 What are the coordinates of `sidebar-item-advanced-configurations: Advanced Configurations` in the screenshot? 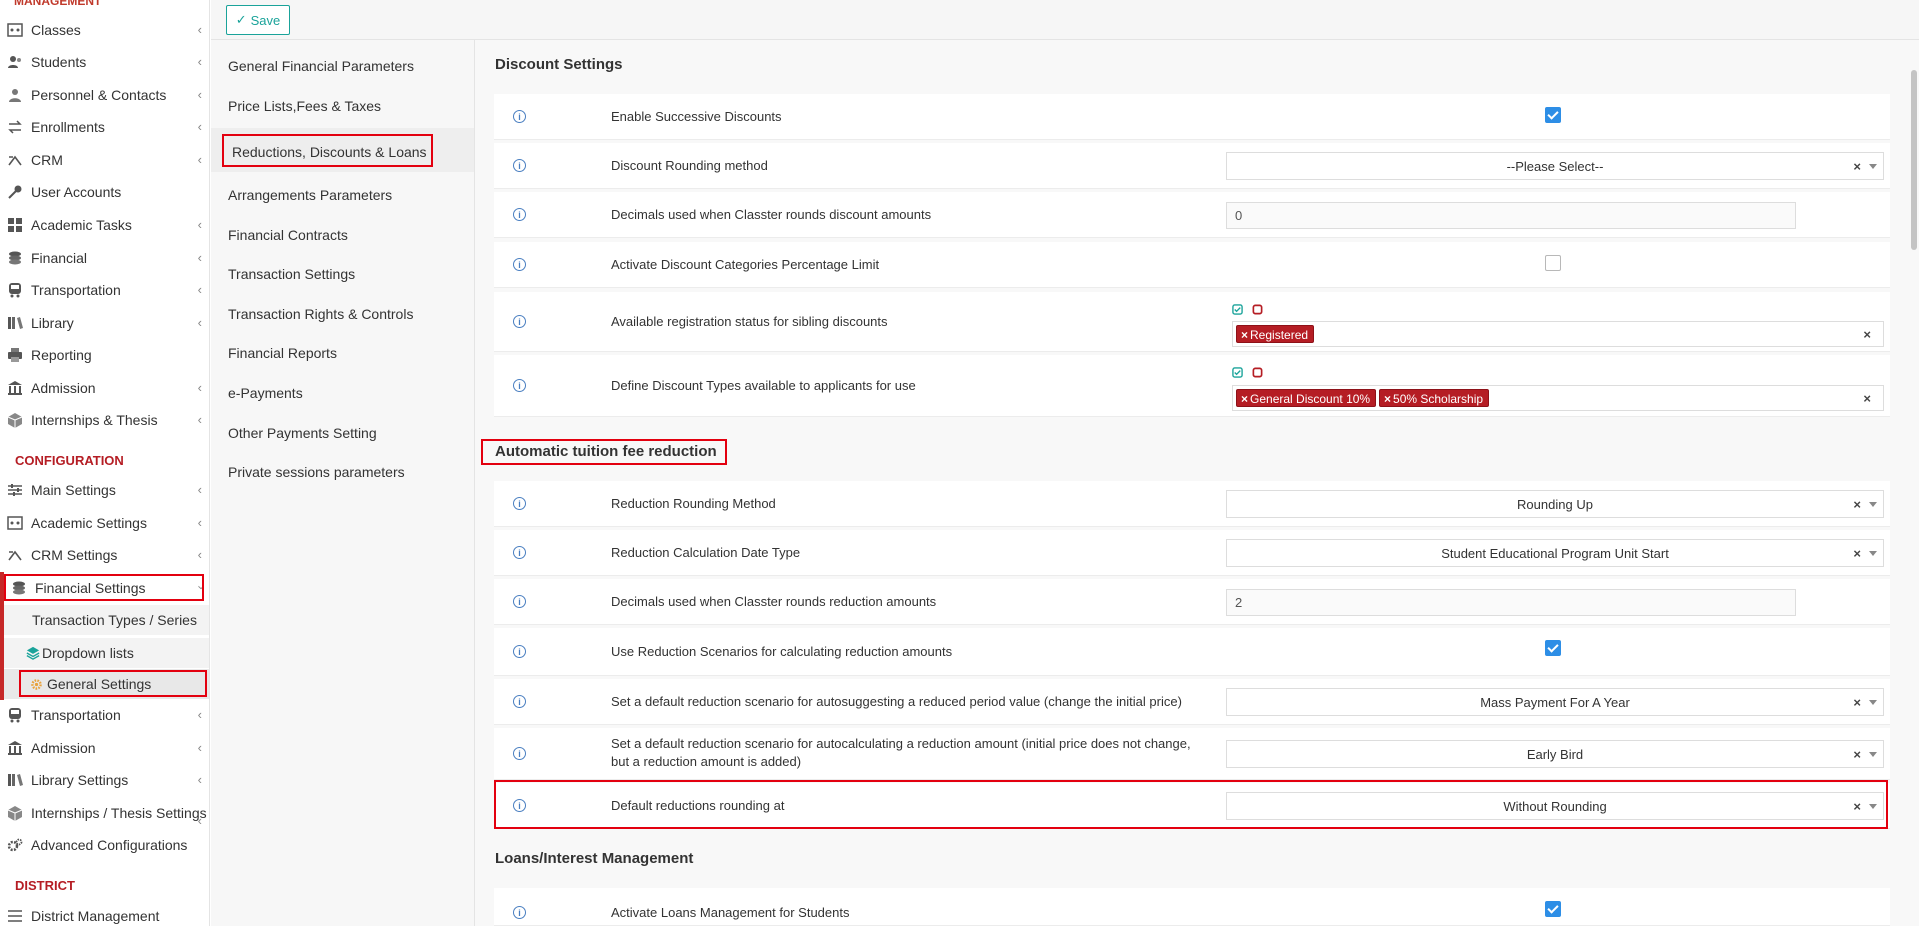 It's located at (104, 845).